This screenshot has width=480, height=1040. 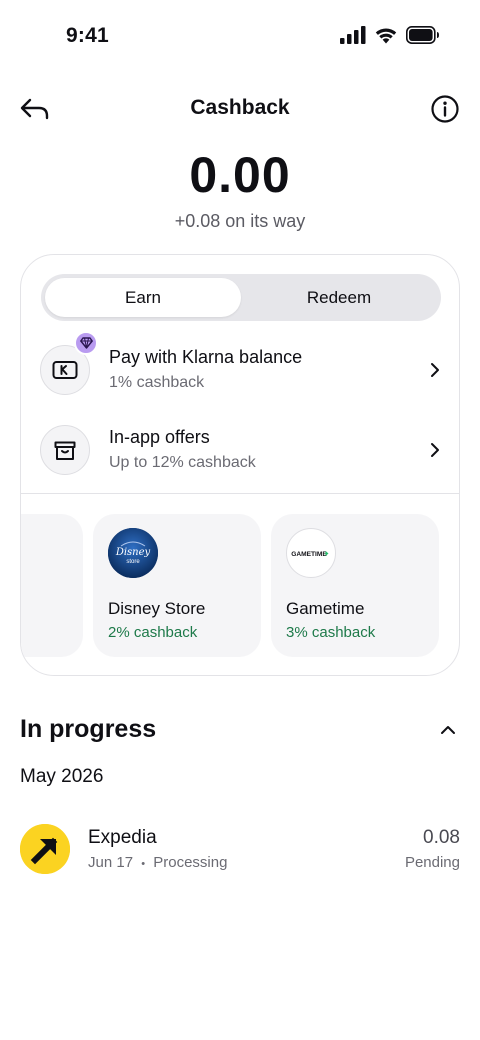 What do you see at coordinates (86, 343) in the screenshot?
I see `diamond-icon` at bounding box center [86, 343].